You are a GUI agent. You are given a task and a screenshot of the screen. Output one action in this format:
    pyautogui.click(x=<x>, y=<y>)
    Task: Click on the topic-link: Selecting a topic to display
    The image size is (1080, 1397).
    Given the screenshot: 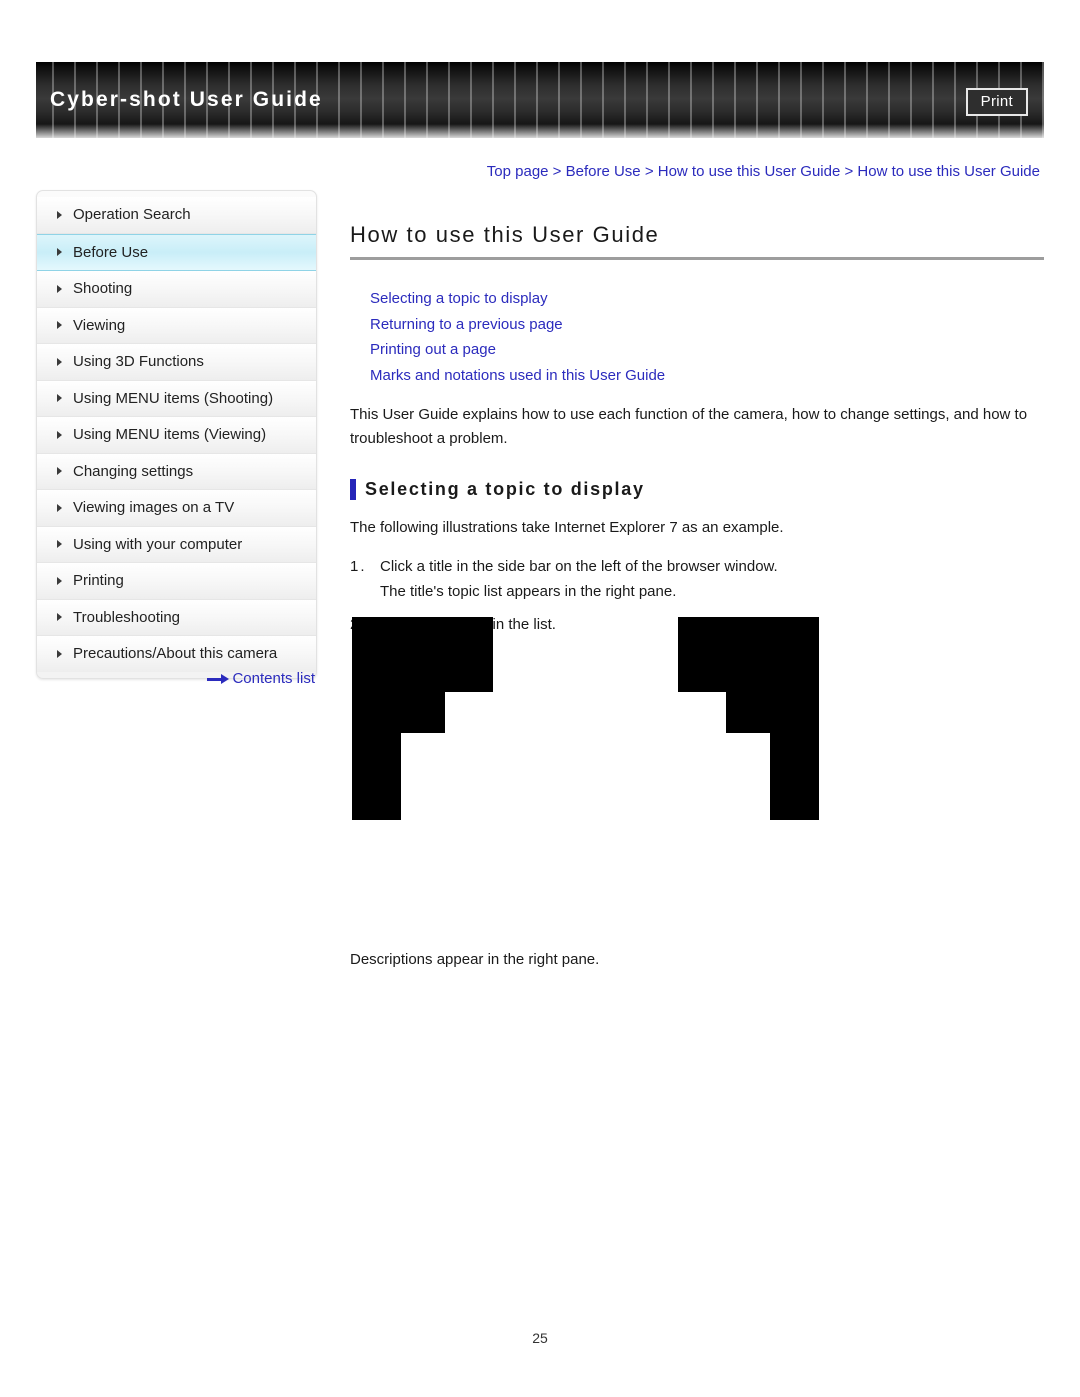 What is the action you would take?
    pyautogui.click(x=707, y=299)
    